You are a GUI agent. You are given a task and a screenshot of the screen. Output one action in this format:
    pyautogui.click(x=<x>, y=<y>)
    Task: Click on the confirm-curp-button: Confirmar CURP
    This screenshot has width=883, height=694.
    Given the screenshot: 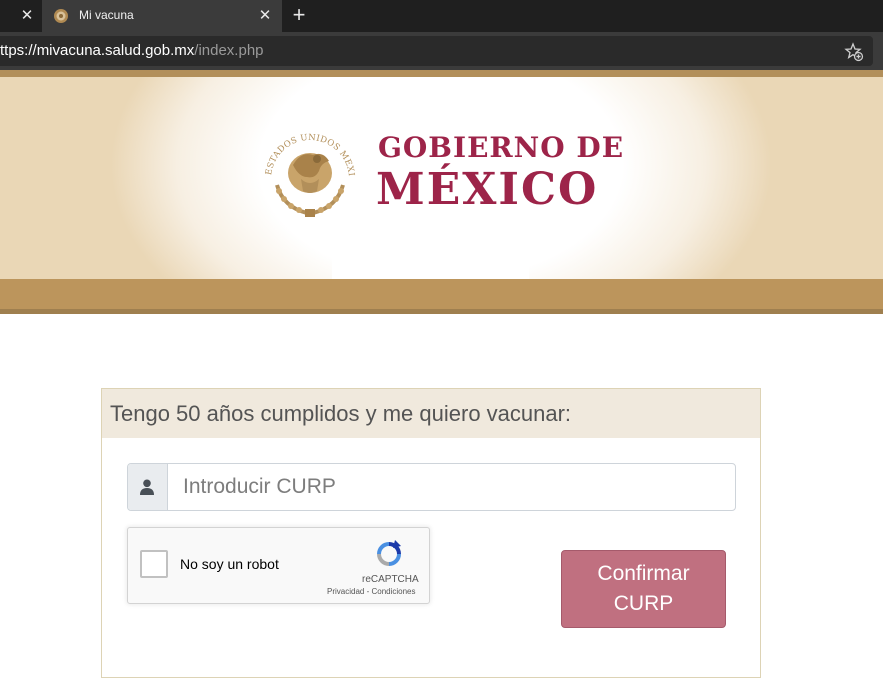 What is the action you would take?
    pyautogui.click(x=643, y=589)
    